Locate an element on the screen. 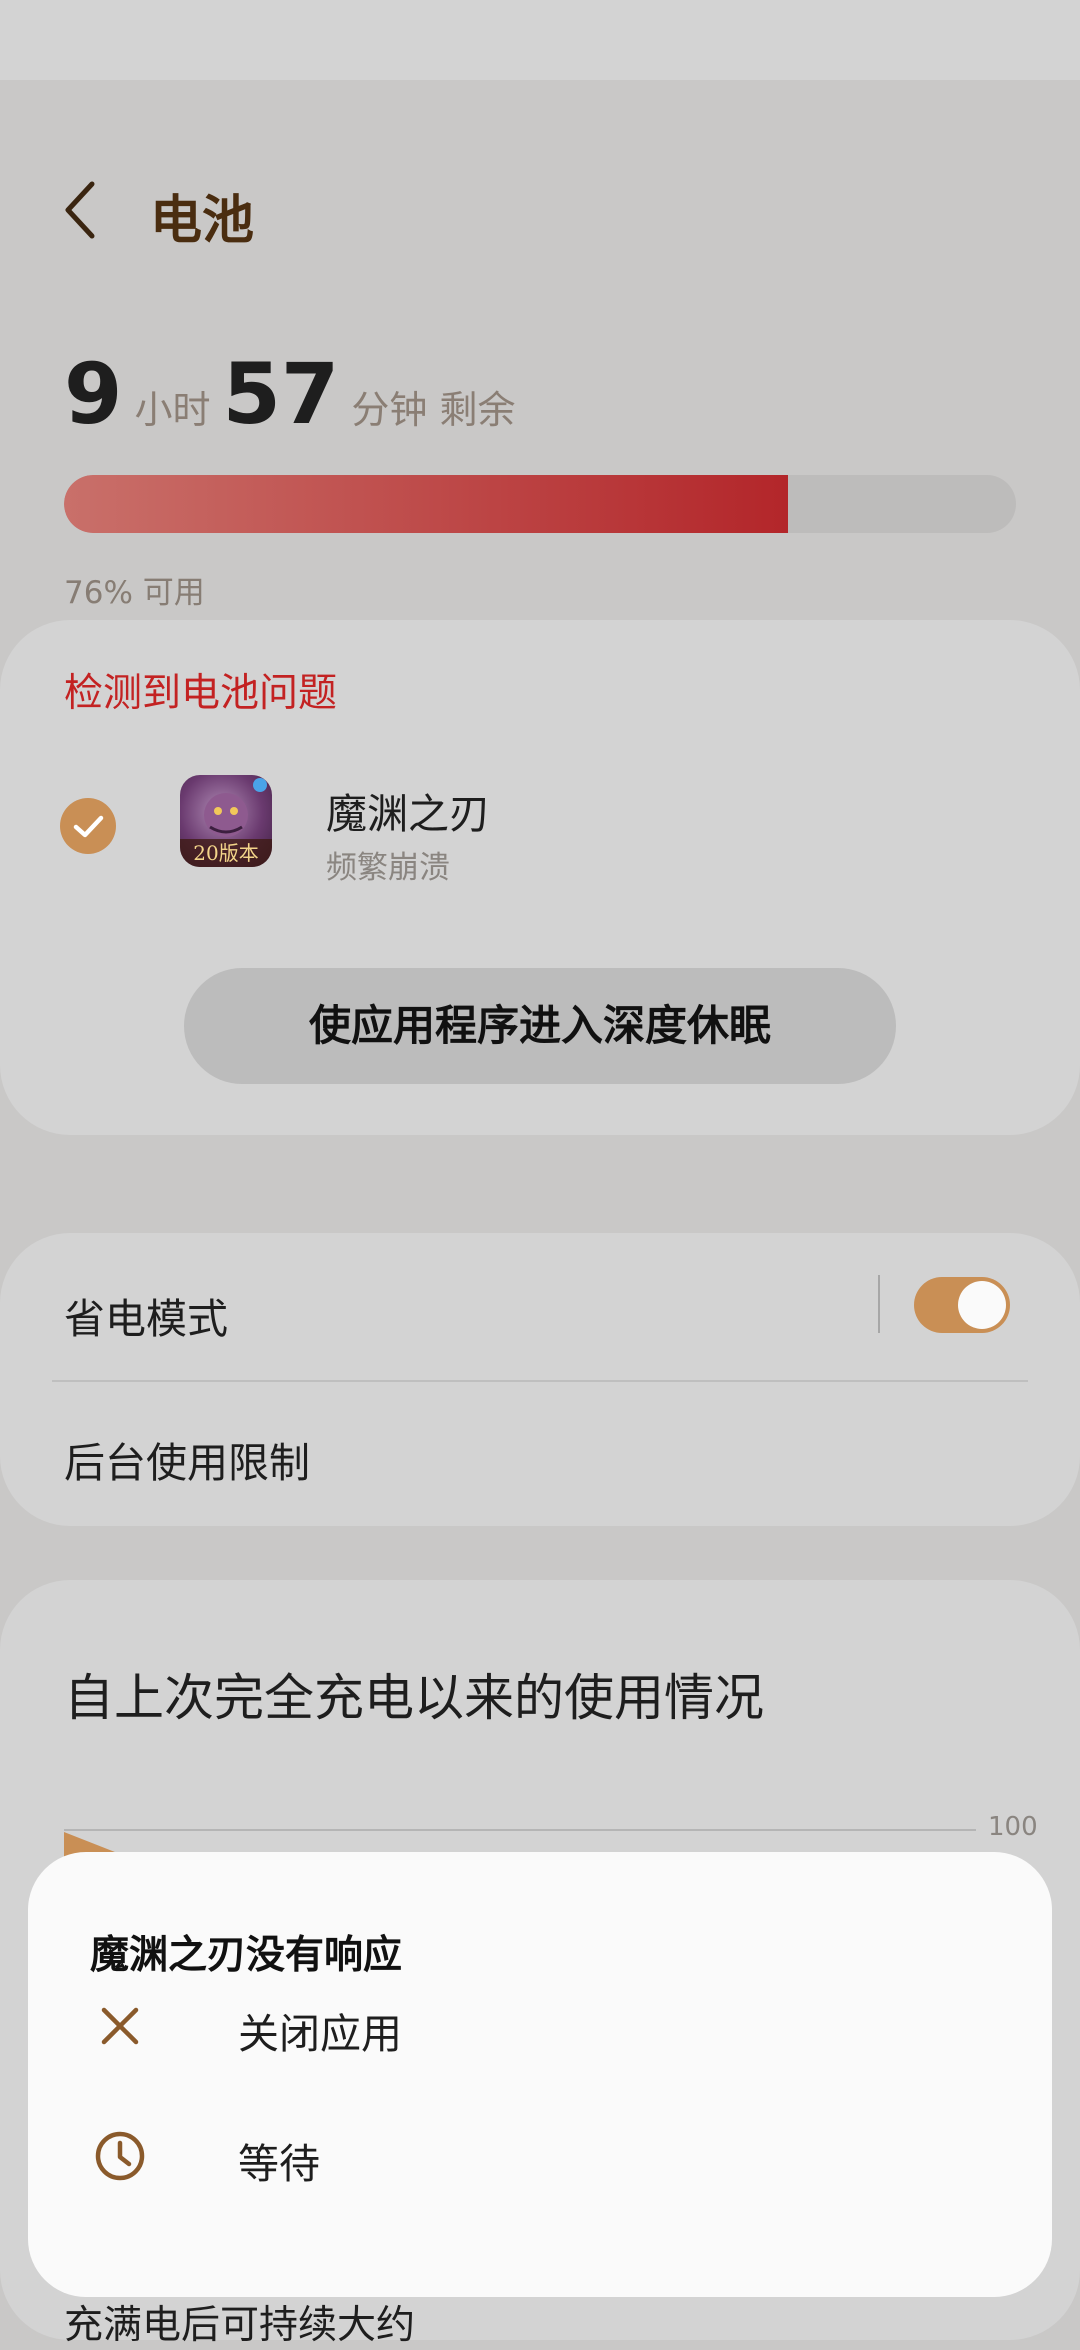  status-bar is located at coordinates (540, 40).